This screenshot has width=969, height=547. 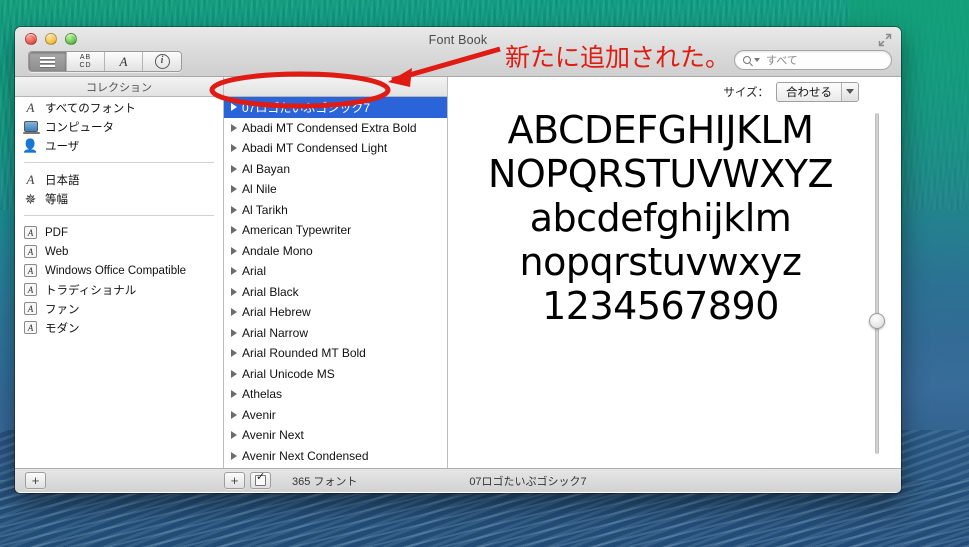 I want to click on script-a-icon: A, so click(x=30, y=107).